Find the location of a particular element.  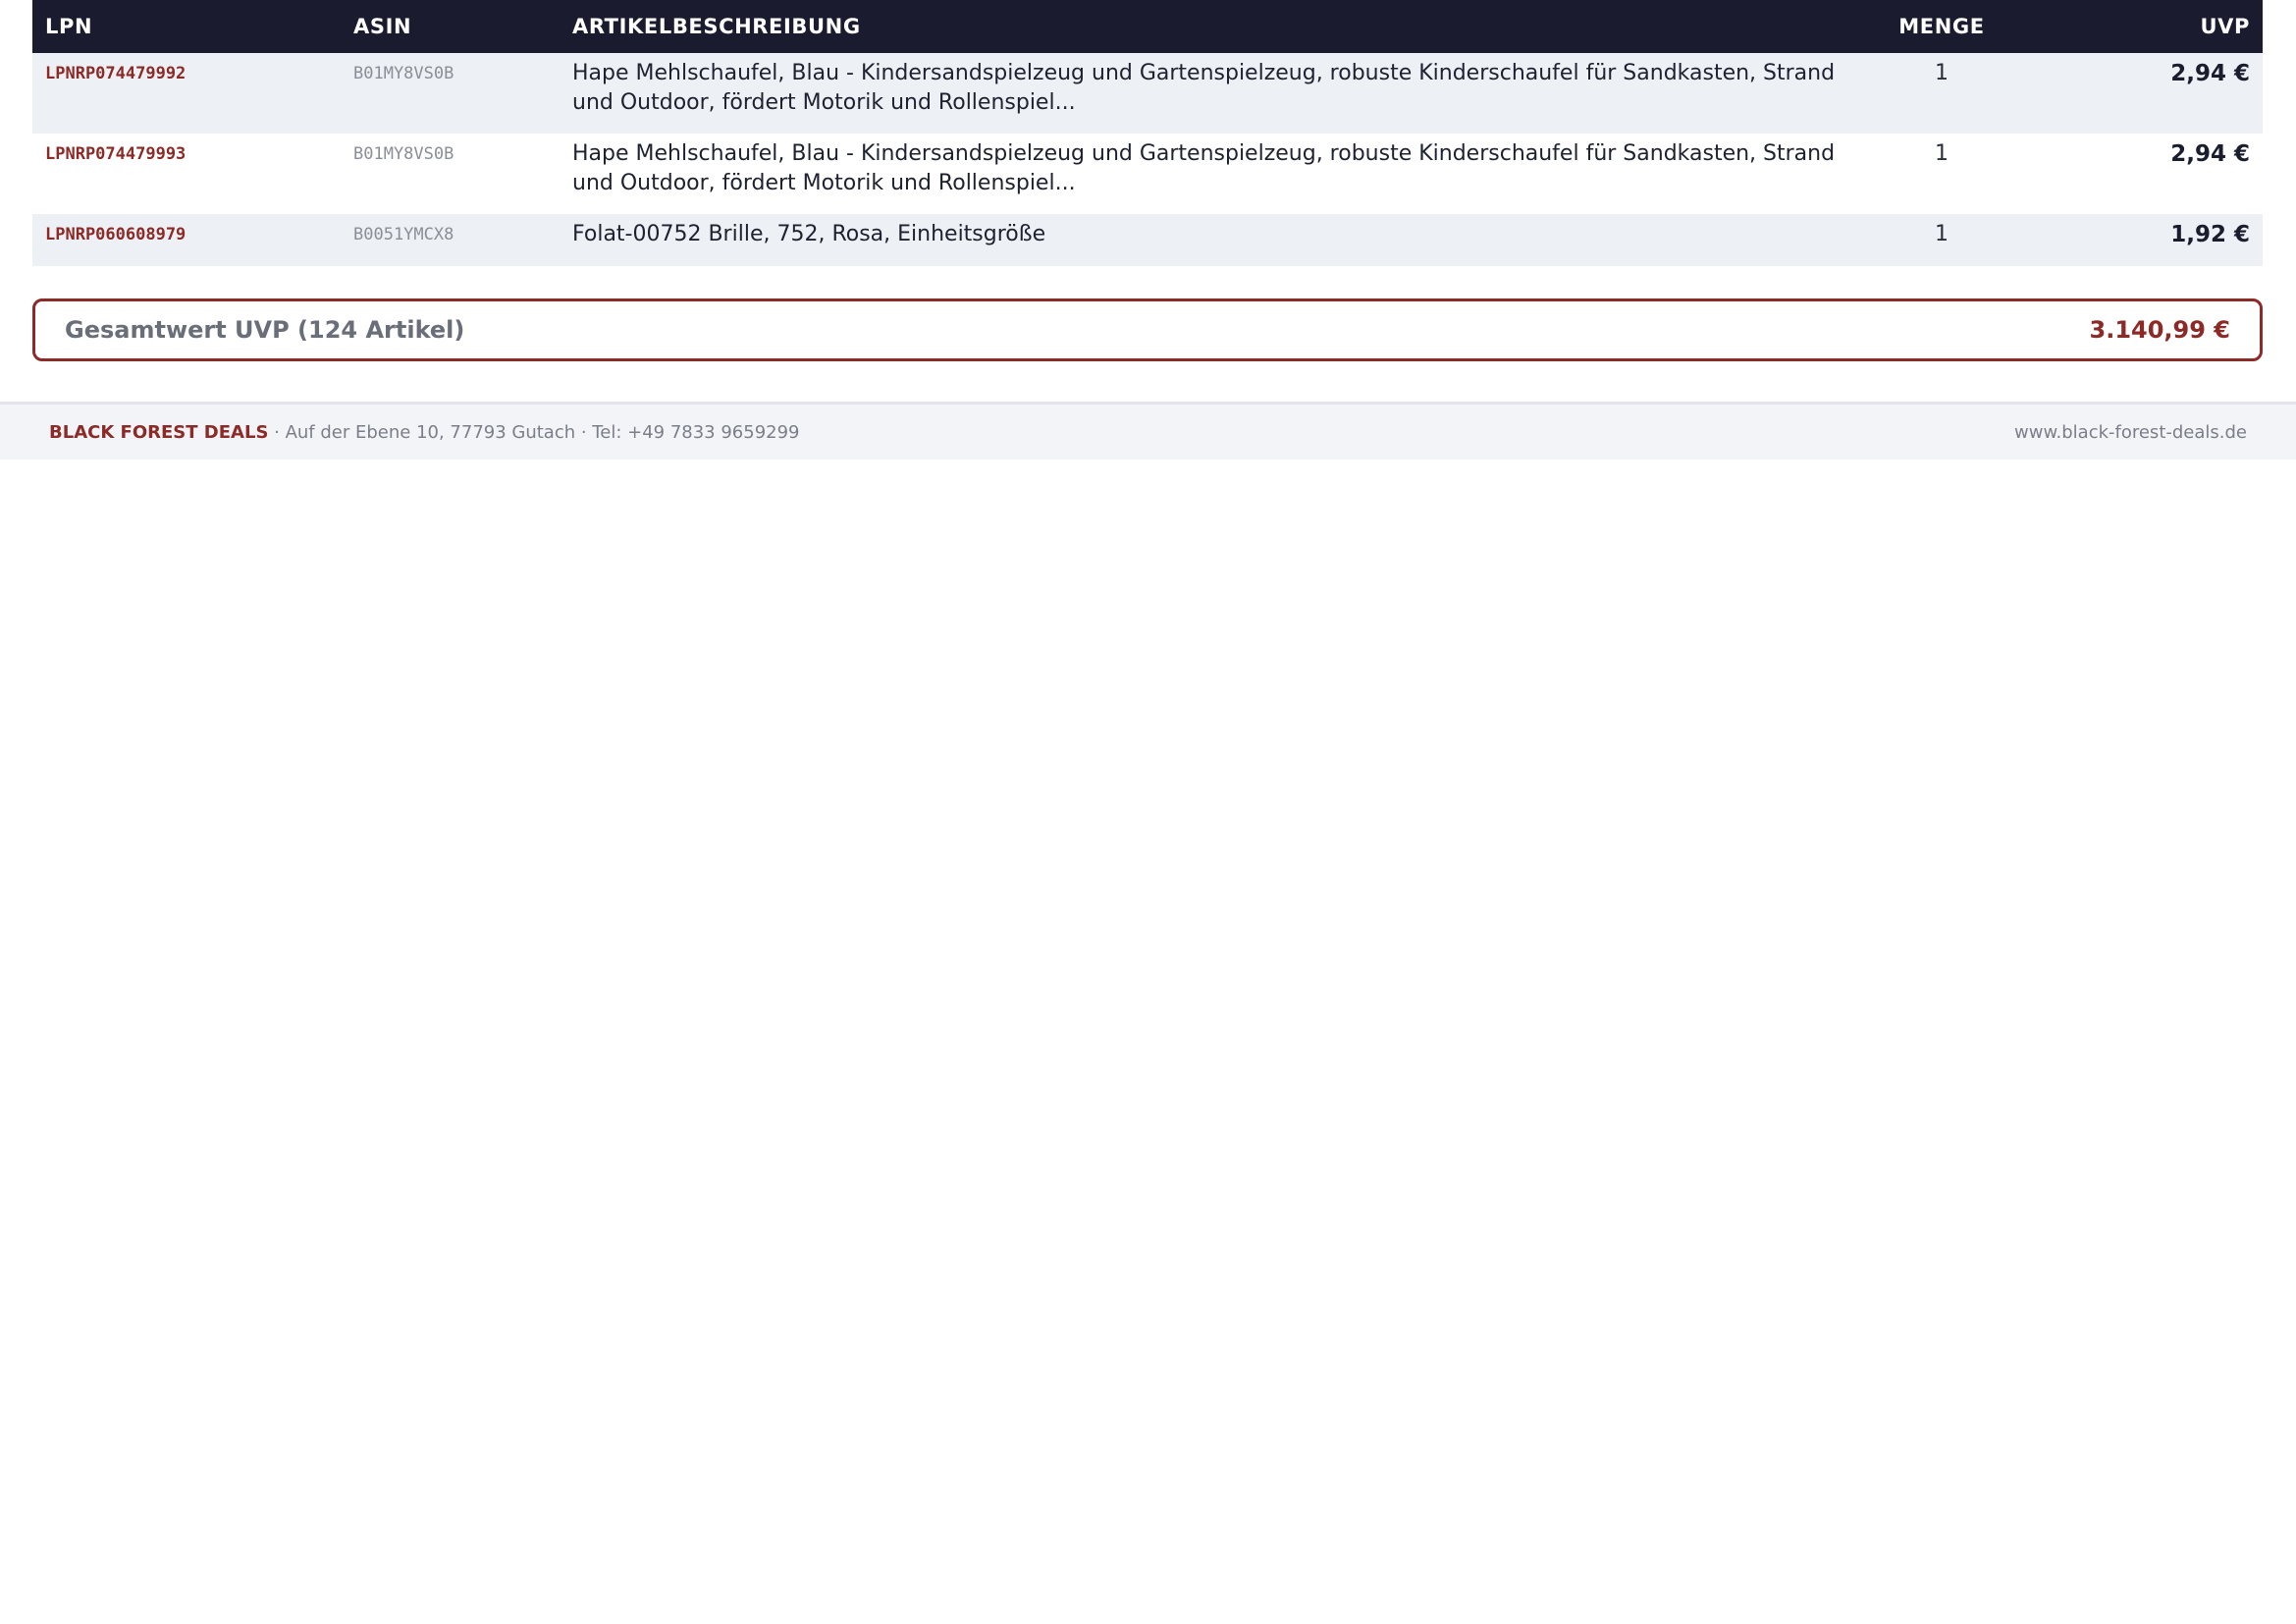

lpn-cell: LPNRP060608979 is located at coordinates (186, 240).